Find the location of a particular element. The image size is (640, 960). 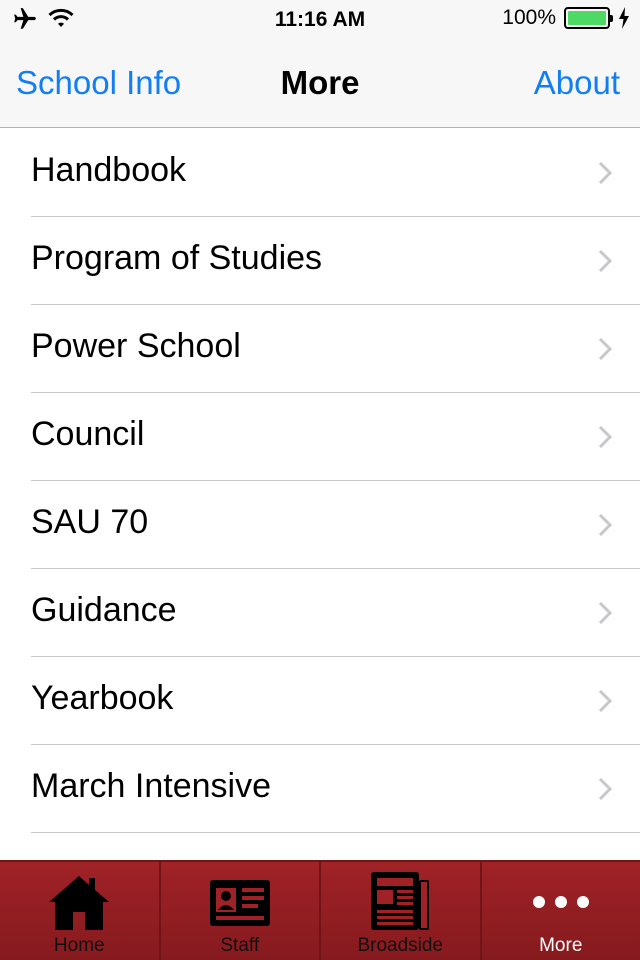

tab-label: Staff is located at coordinates (240, 945).